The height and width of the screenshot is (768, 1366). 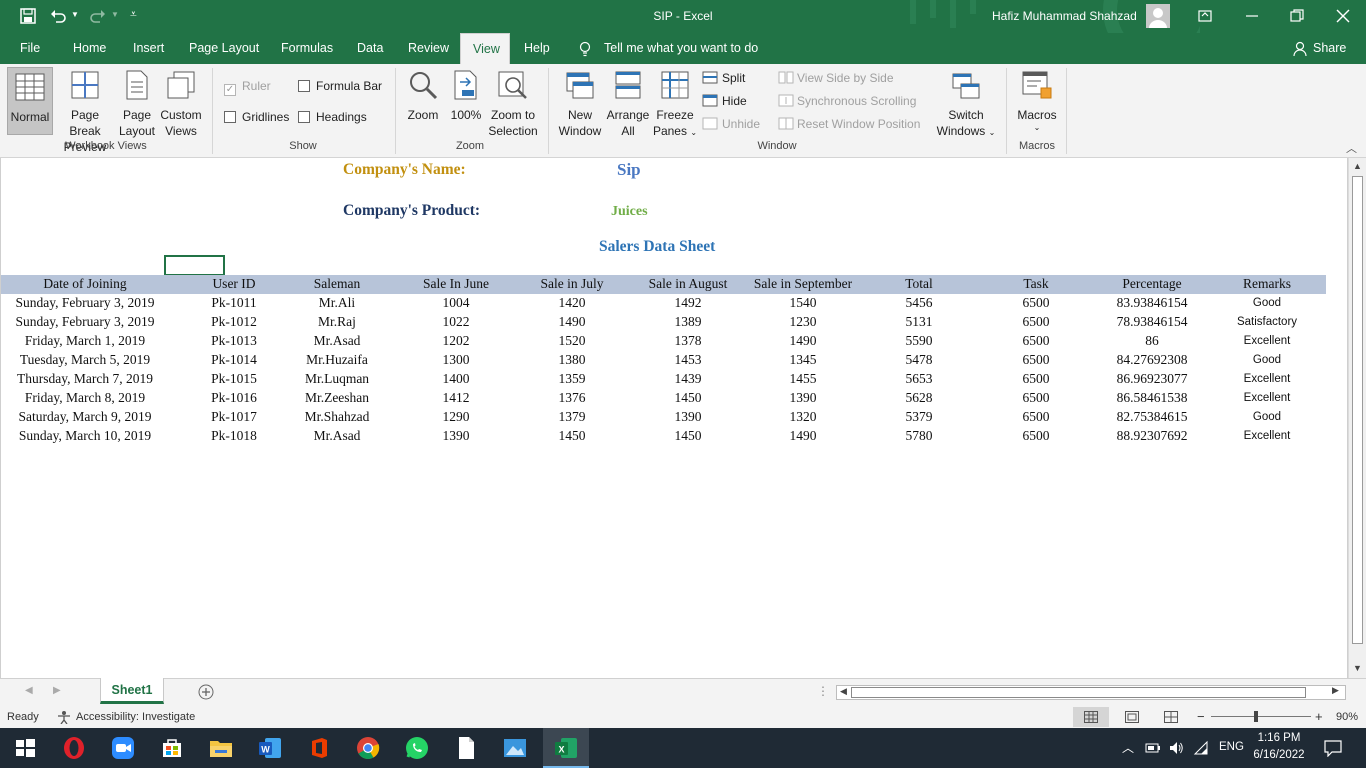 I want to click on zoom-level: 90%, so click(x=1347, y=717).